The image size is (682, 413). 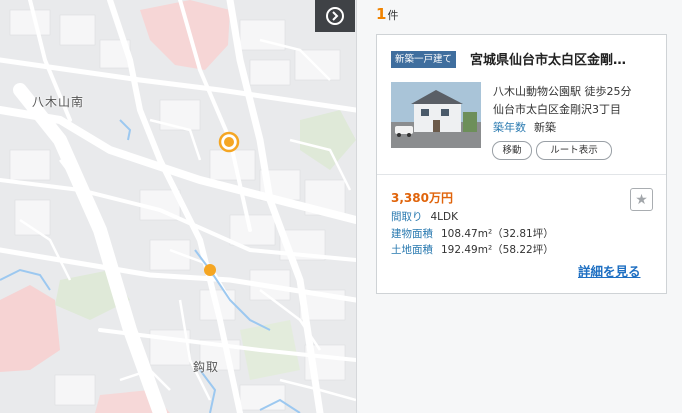 I want to click on star-icon: ★, so click(x=641, y=199).